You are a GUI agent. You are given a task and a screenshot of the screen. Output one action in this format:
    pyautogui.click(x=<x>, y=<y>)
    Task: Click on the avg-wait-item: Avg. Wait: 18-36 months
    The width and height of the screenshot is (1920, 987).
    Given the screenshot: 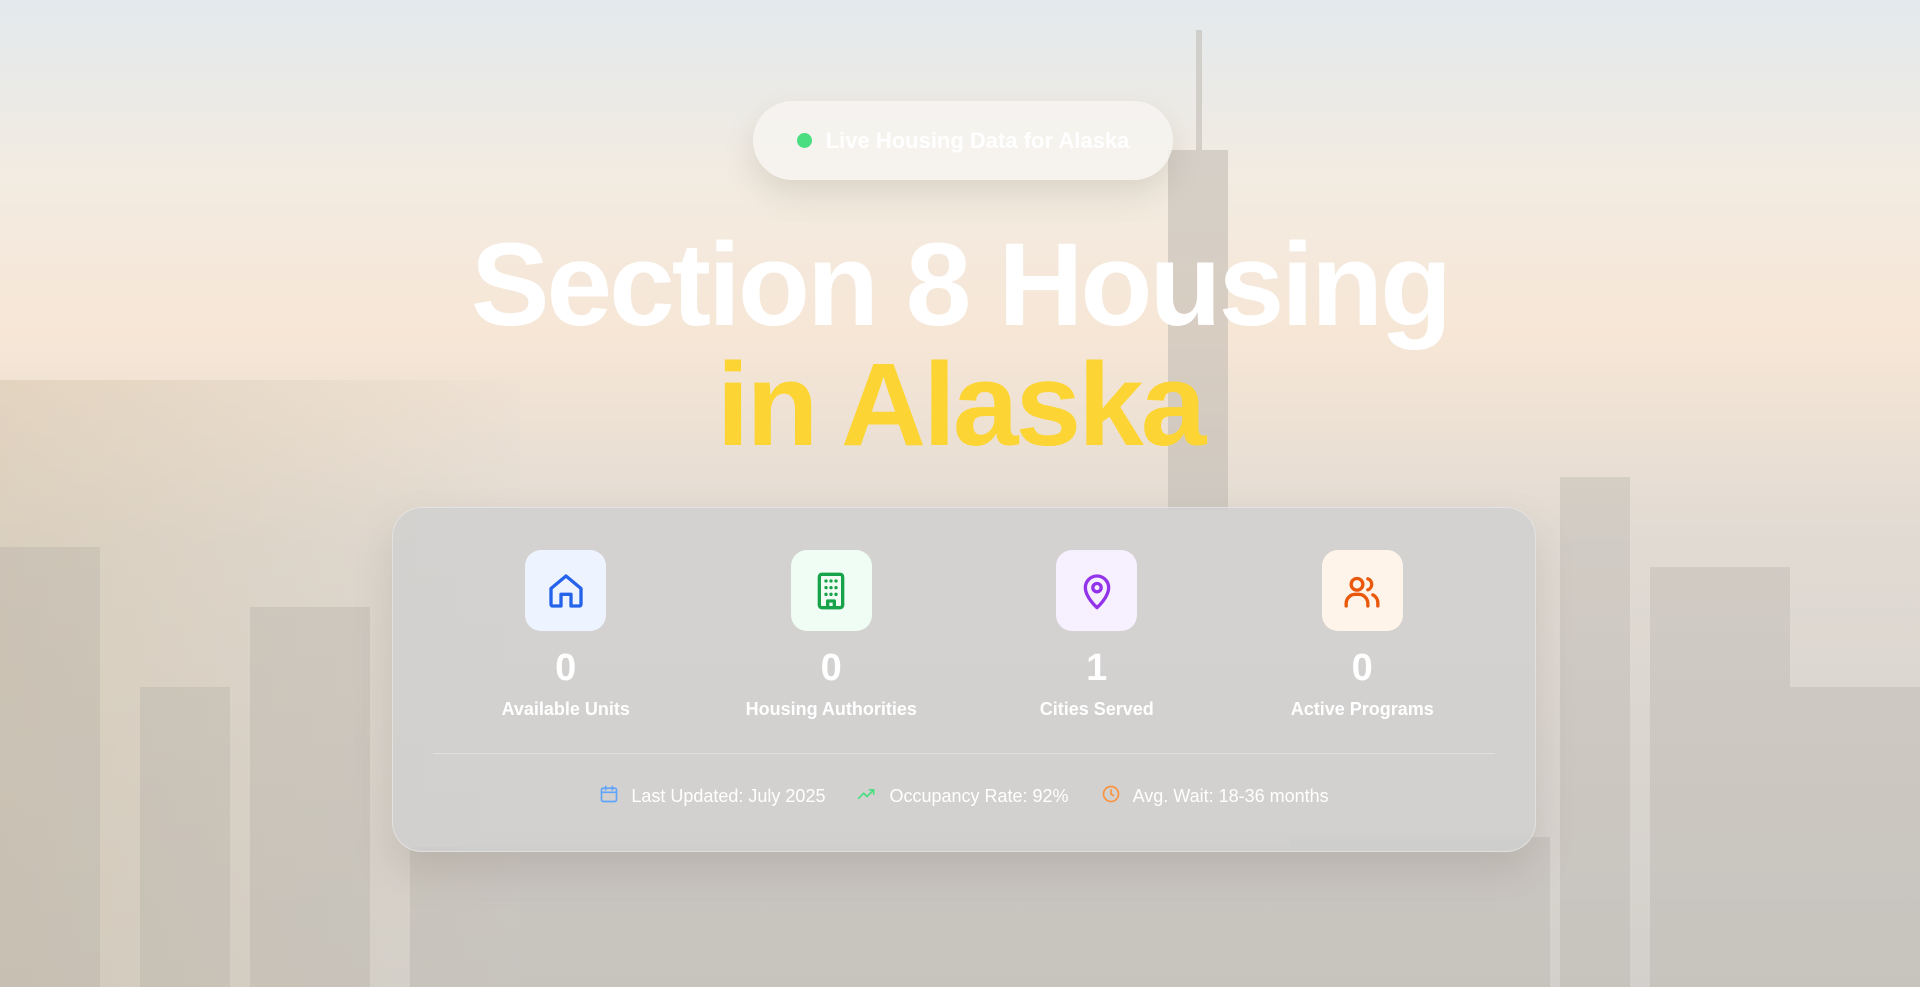 What is the action you would take?
    pyautogui.click(x=1215, y=796)
    